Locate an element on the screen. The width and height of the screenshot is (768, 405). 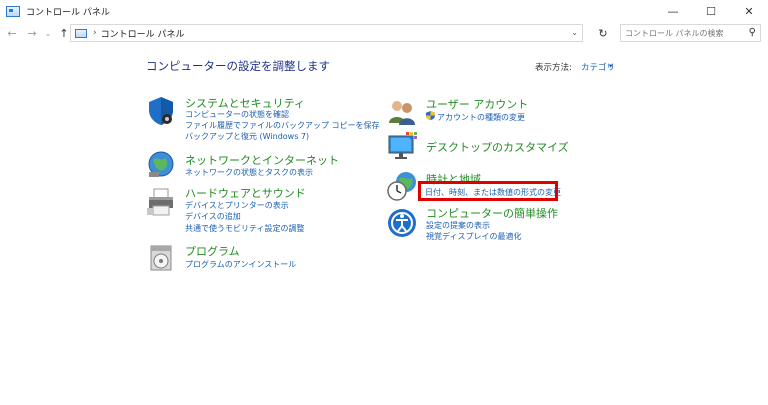
window-controls: — ☐ ✕ is located at coordinates (711, 11).